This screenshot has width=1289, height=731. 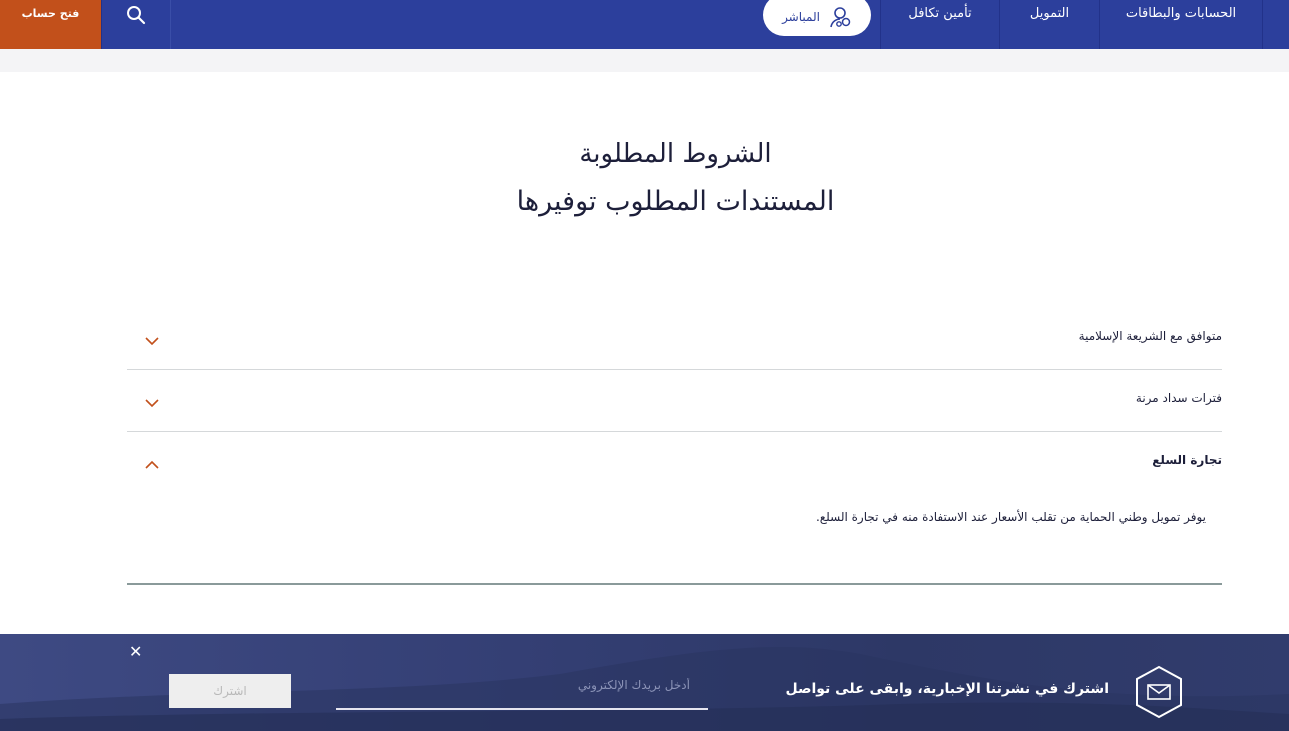 What do you see at coordinates (230, 691) in the screenshot?
I see `subscribe-button: اشترك` at bounding box center [230, 691].